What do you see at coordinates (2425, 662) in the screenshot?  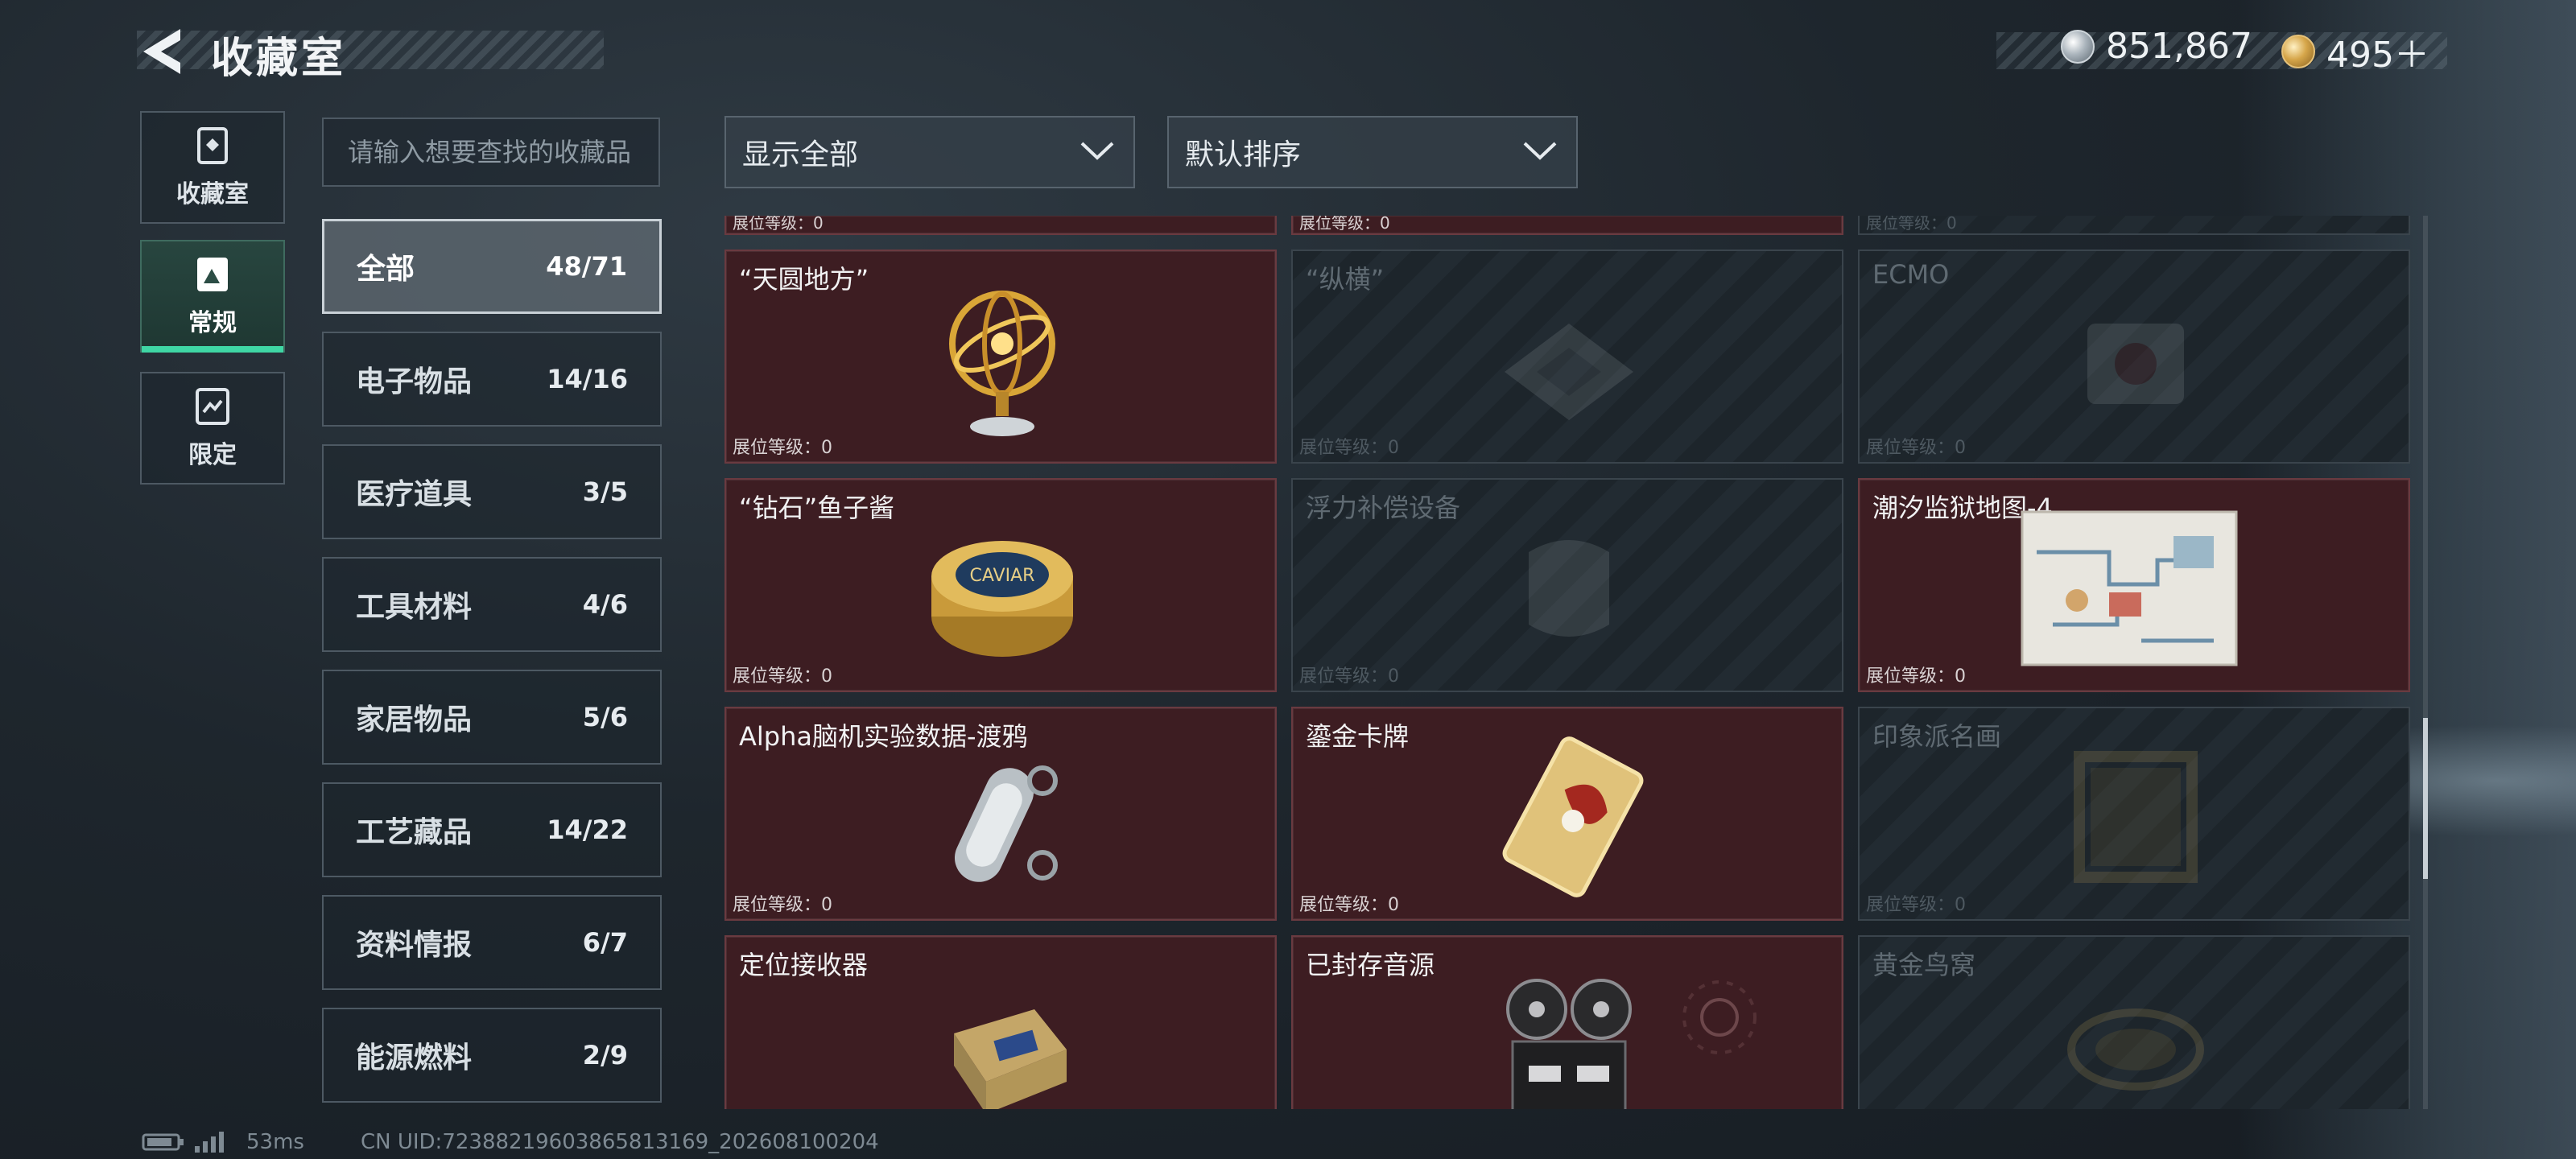 I see `grid-scrollbar` at bounding box center [2425, 662].